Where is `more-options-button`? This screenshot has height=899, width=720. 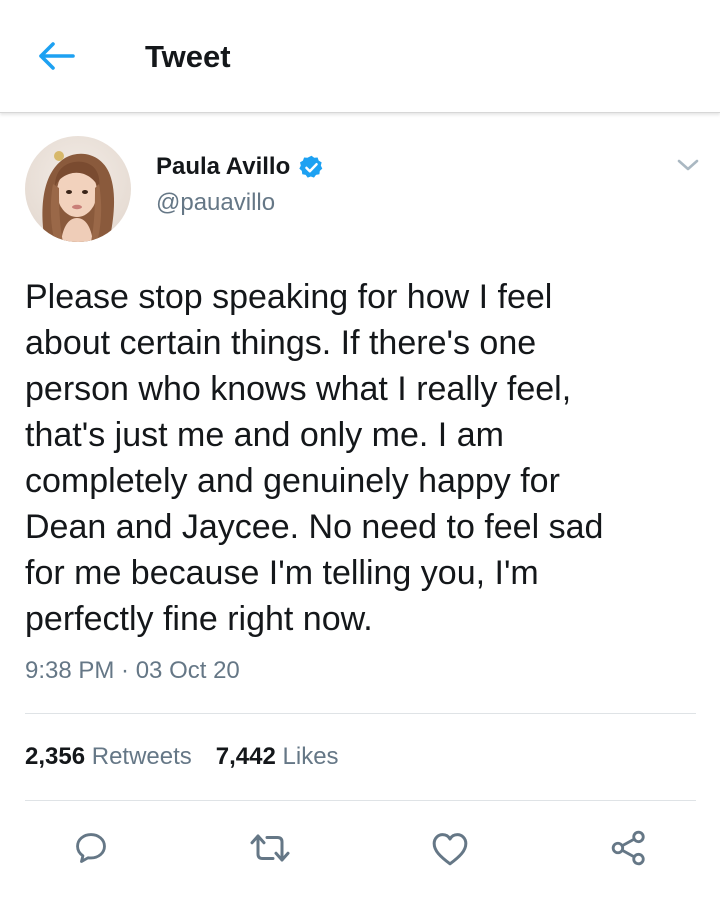 more-options-button is located at coordinates (688, 165).